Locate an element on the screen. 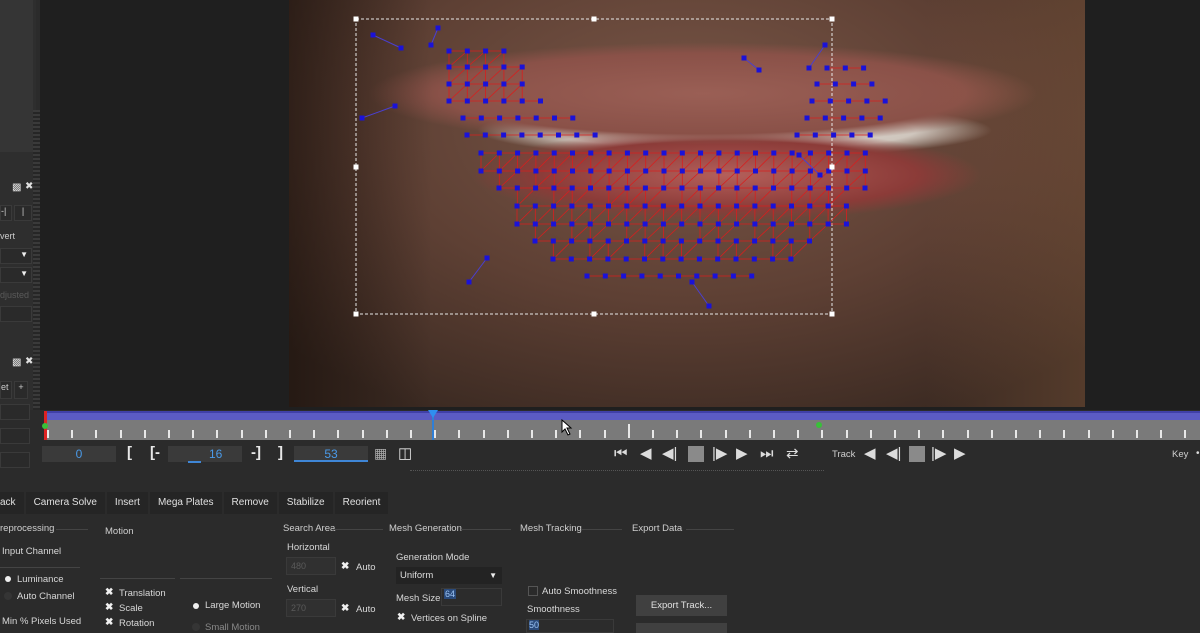  add-button: + is located at coordinates (21, 390).